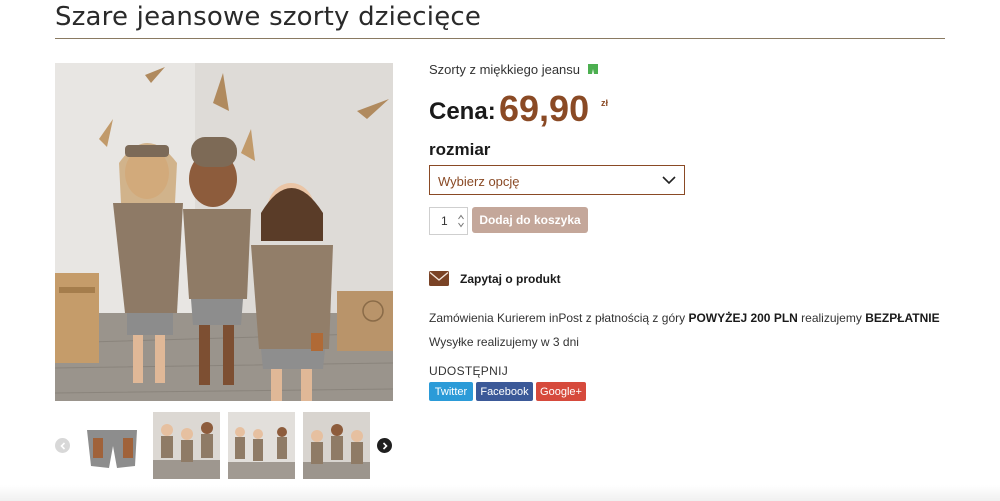 This screenshot has height=501, width=1000. Describe the element at coordinates (669, 180) in the screenshot. I see `chevron-down-icon` at that location.